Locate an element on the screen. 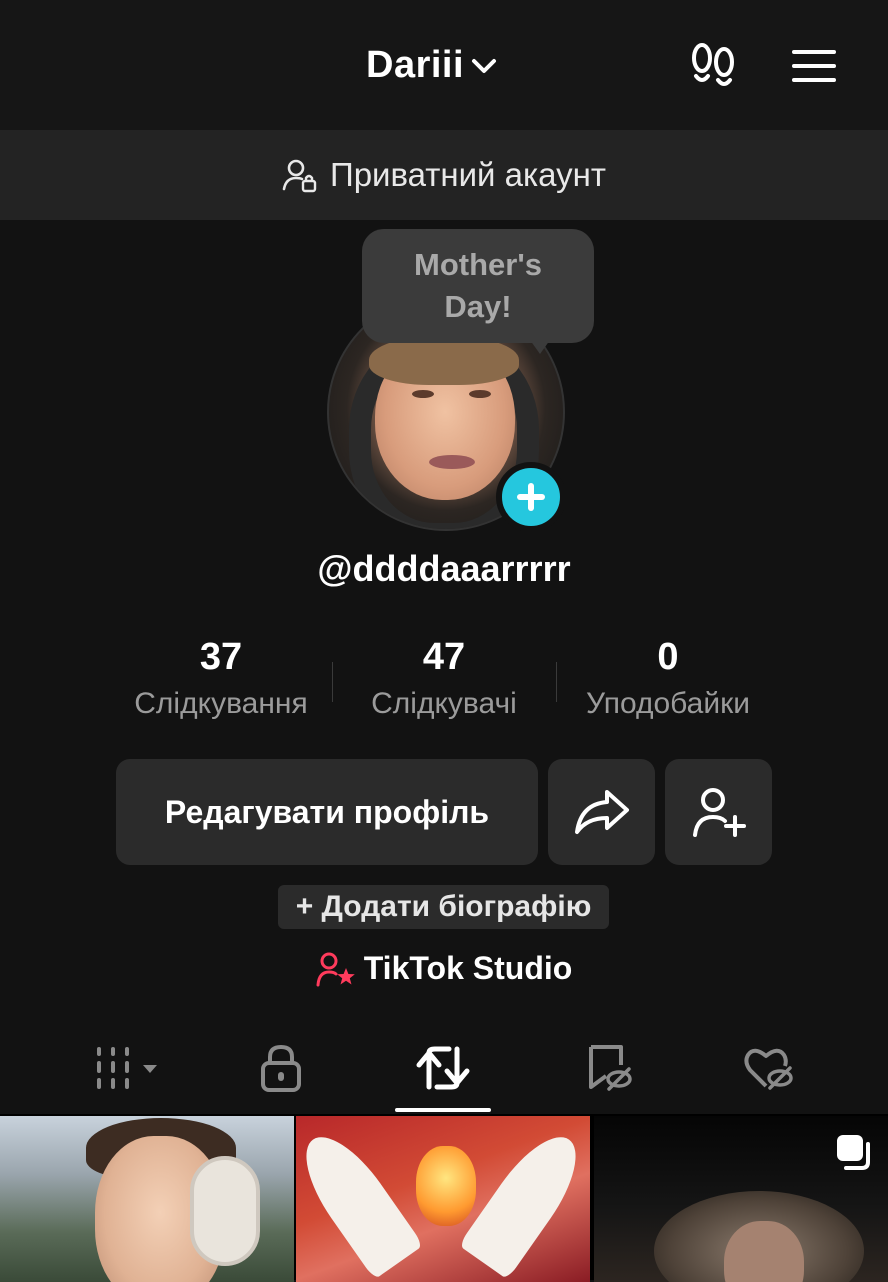 The width and height of the screenshot is (888, 1282). add-user-icon is located at coordinates (719, 812).